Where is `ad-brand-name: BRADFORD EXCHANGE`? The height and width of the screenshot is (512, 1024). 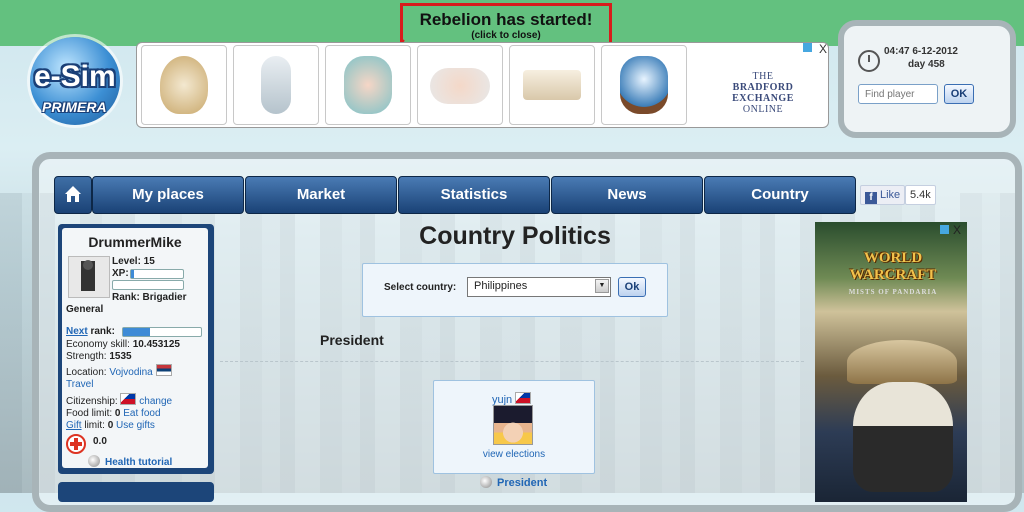
ad-brand-name: BRADFORD EXCHANGE is located at coordinates (763, 93).